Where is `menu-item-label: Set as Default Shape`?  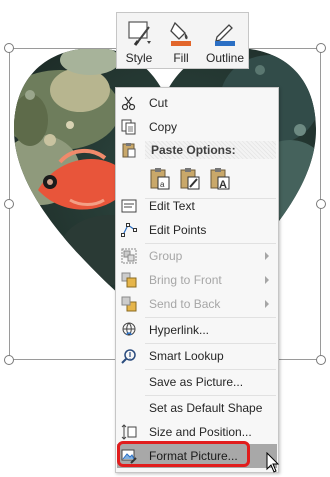 menu-item-label: Set as Default Shape is located at coordinates (206, 408).